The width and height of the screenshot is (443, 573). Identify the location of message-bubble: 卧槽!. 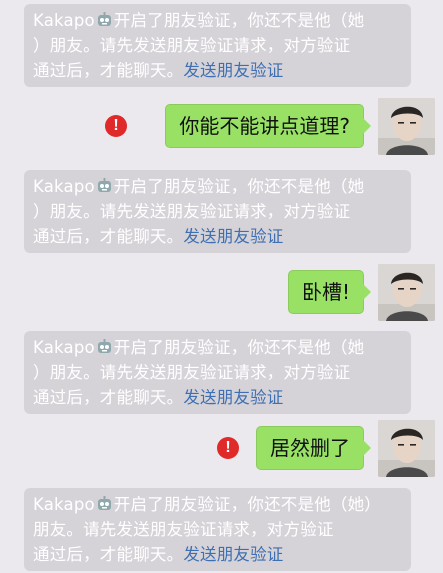
(329, 292).